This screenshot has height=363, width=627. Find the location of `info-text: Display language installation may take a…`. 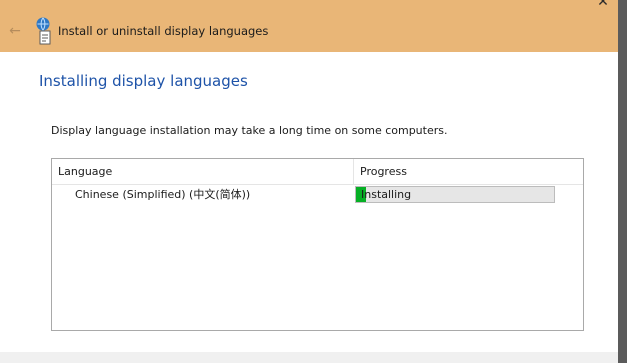

info-text: Display language installation may take a… is located at coordinates (249, 130).